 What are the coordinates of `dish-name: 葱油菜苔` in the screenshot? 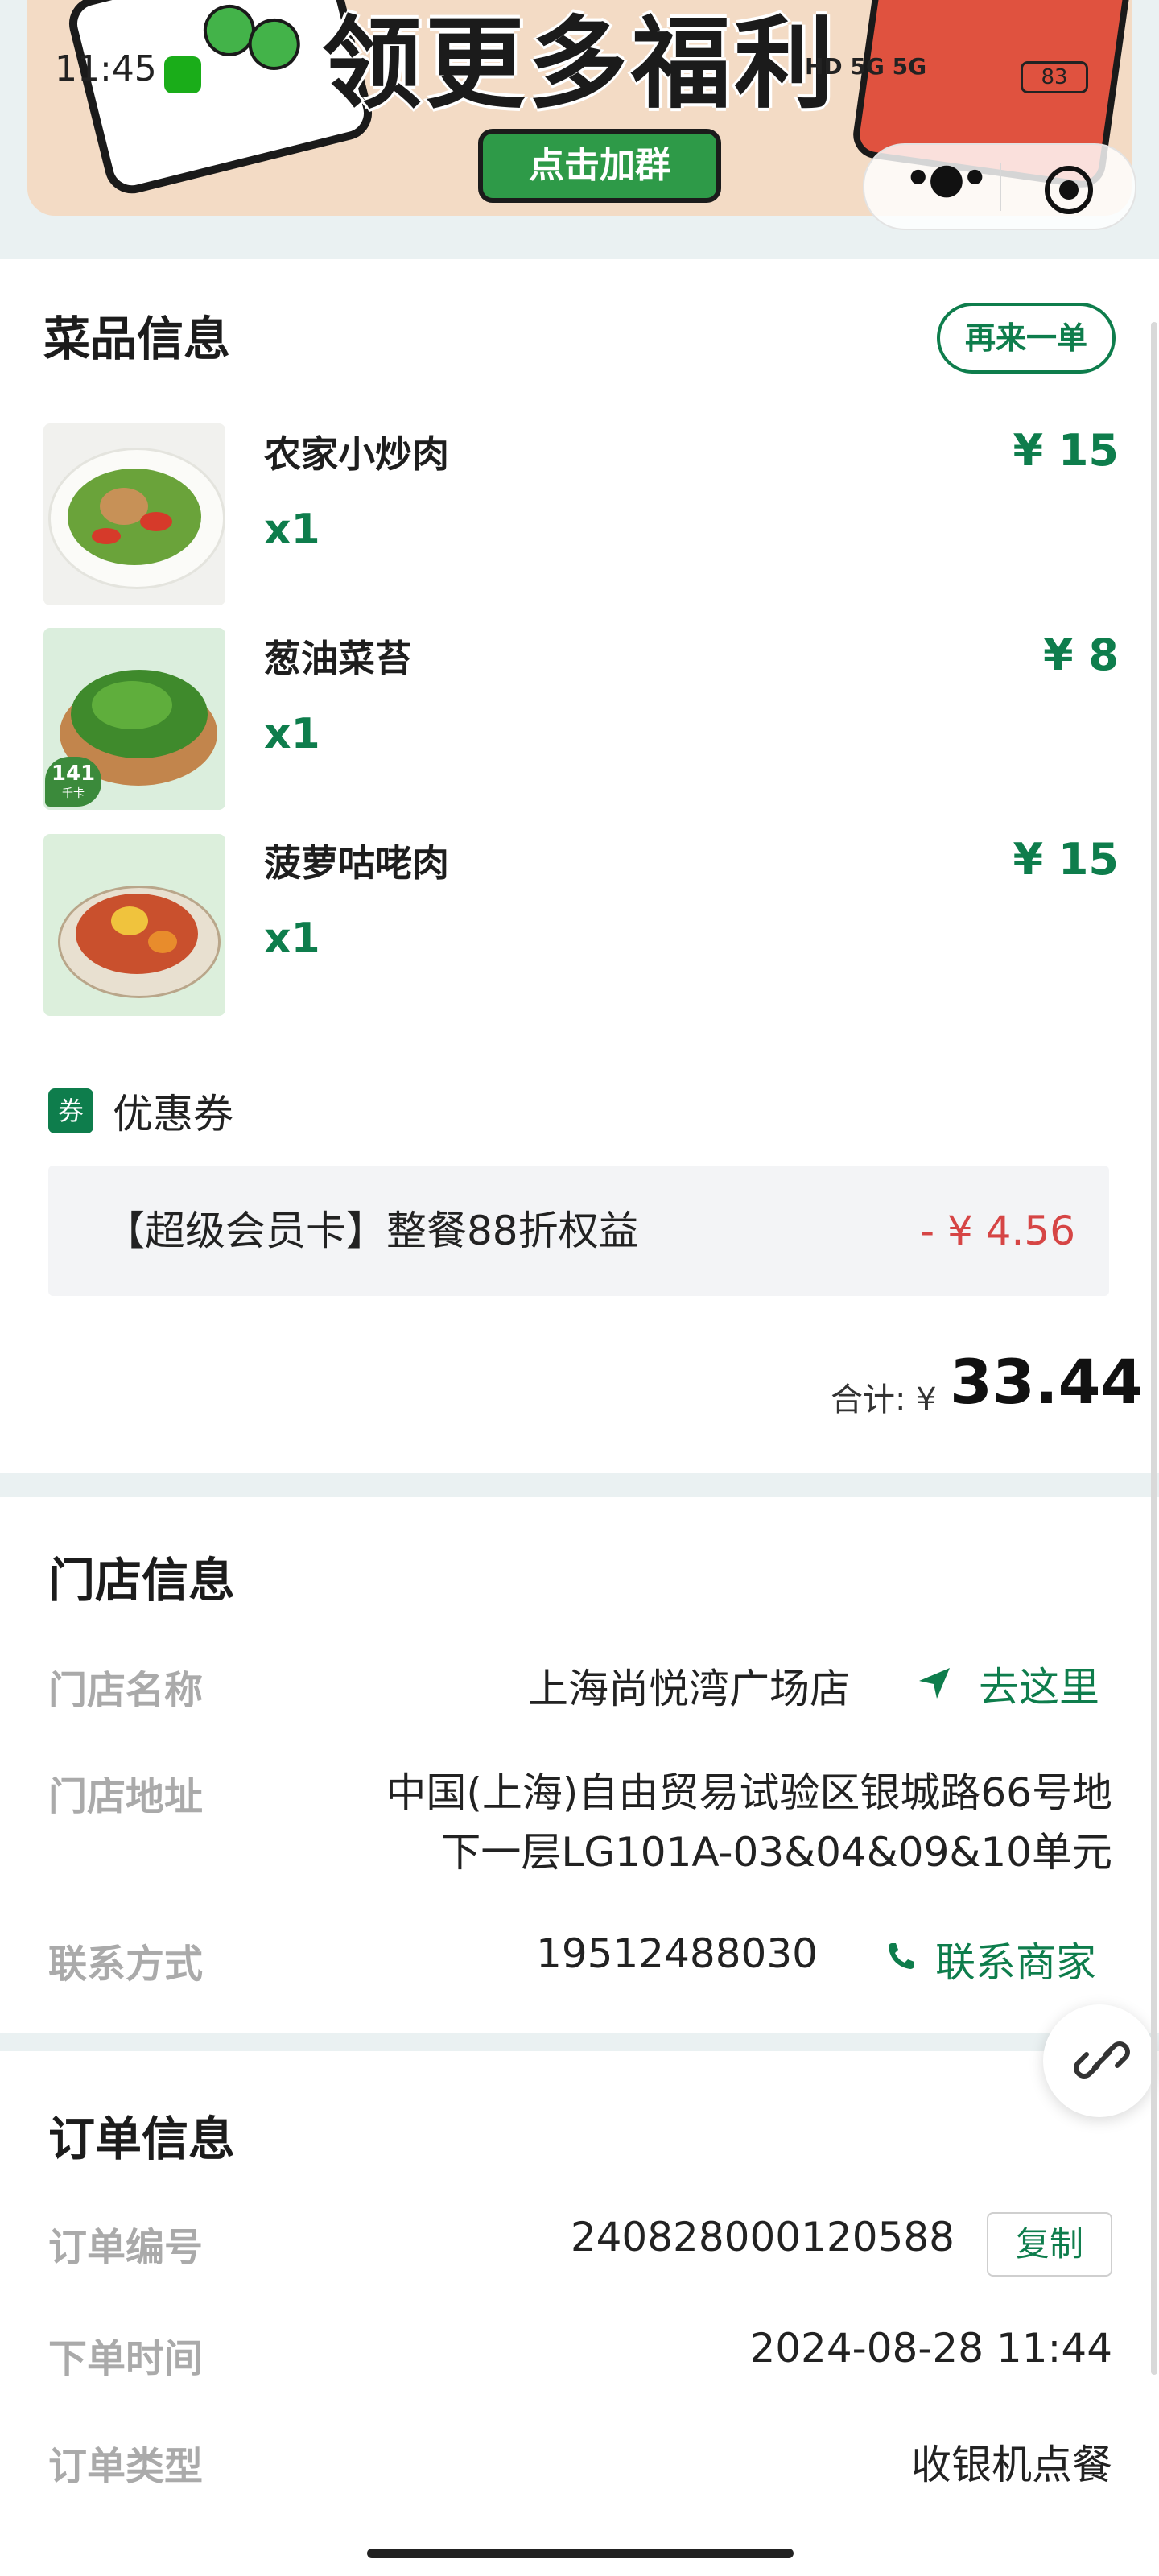 It's located at (338, 658).